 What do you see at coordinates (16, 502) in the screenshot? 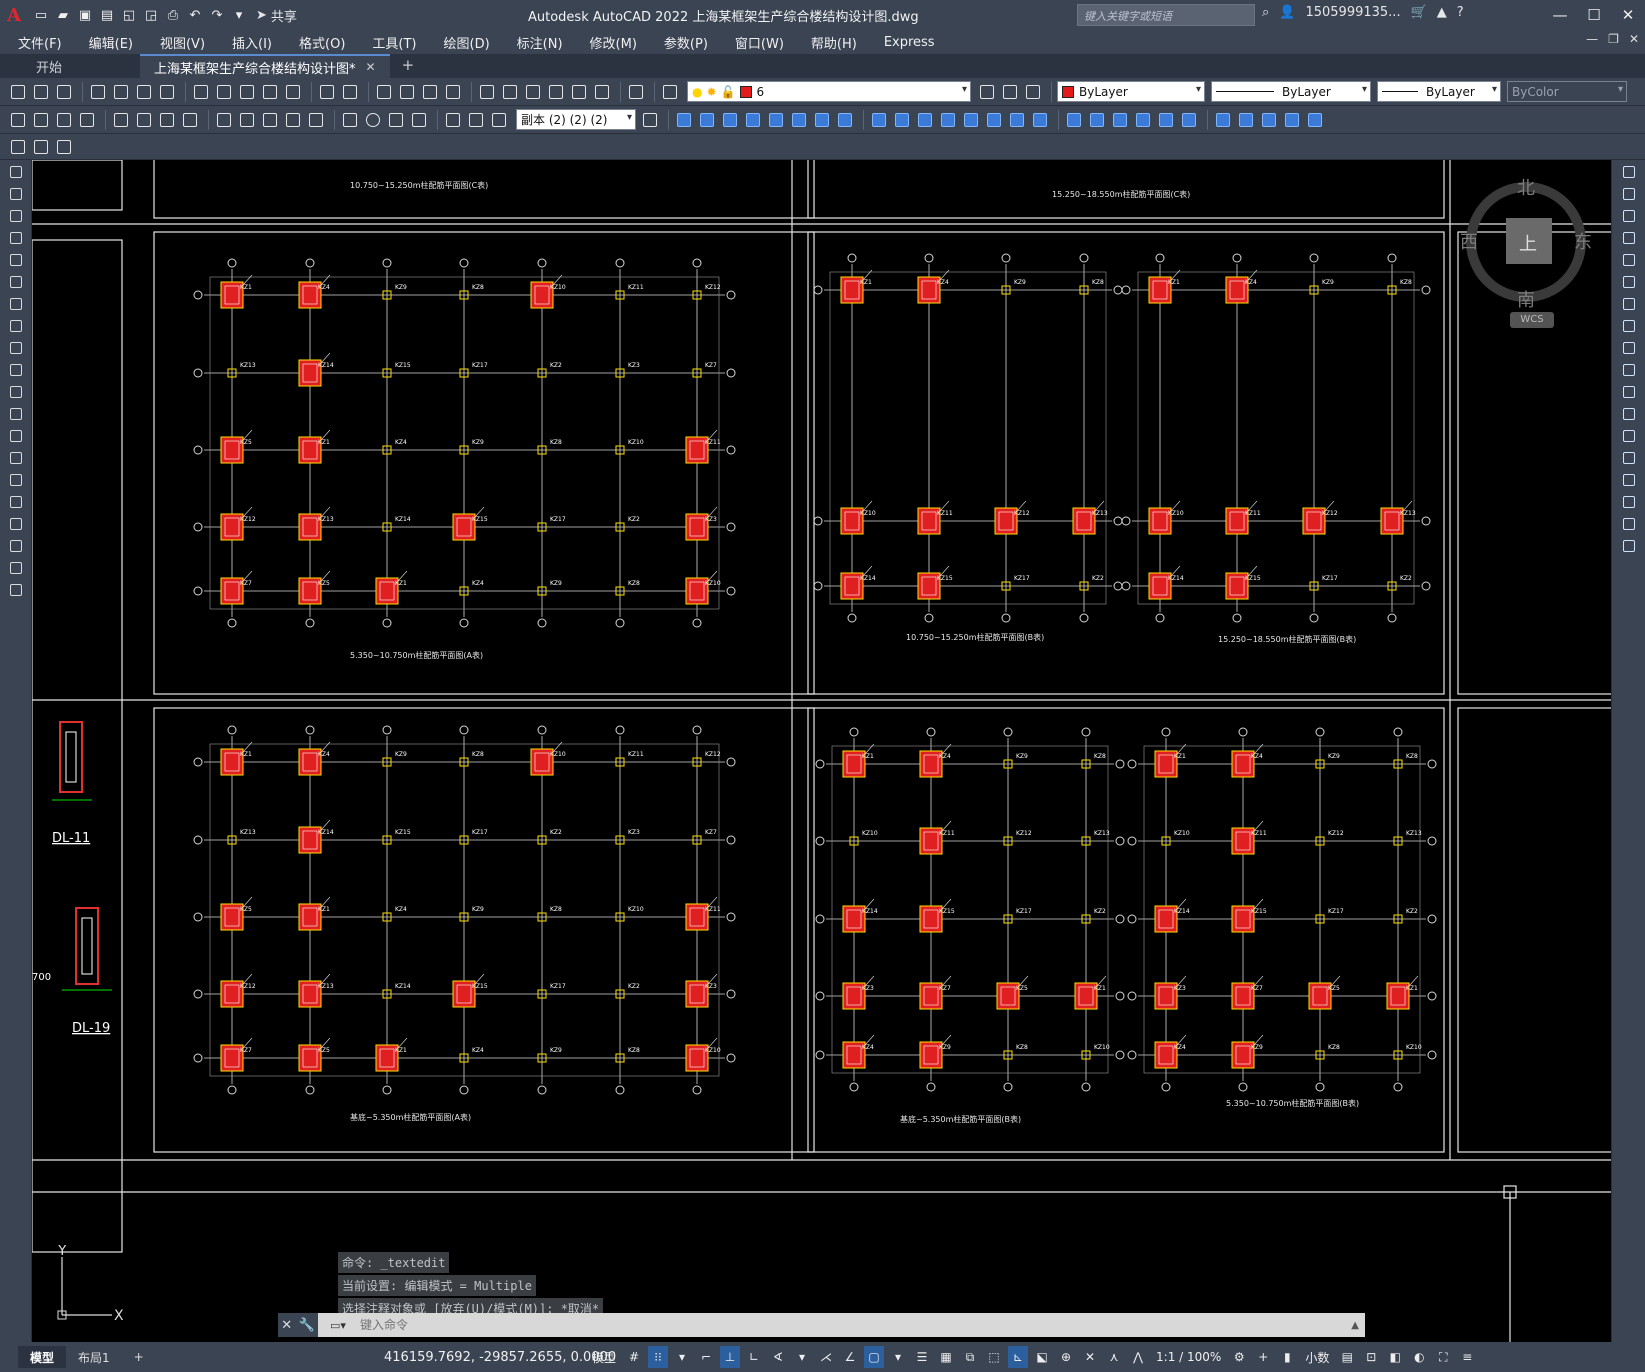
I see `gradient-icon` at bounding box center [16, 502].